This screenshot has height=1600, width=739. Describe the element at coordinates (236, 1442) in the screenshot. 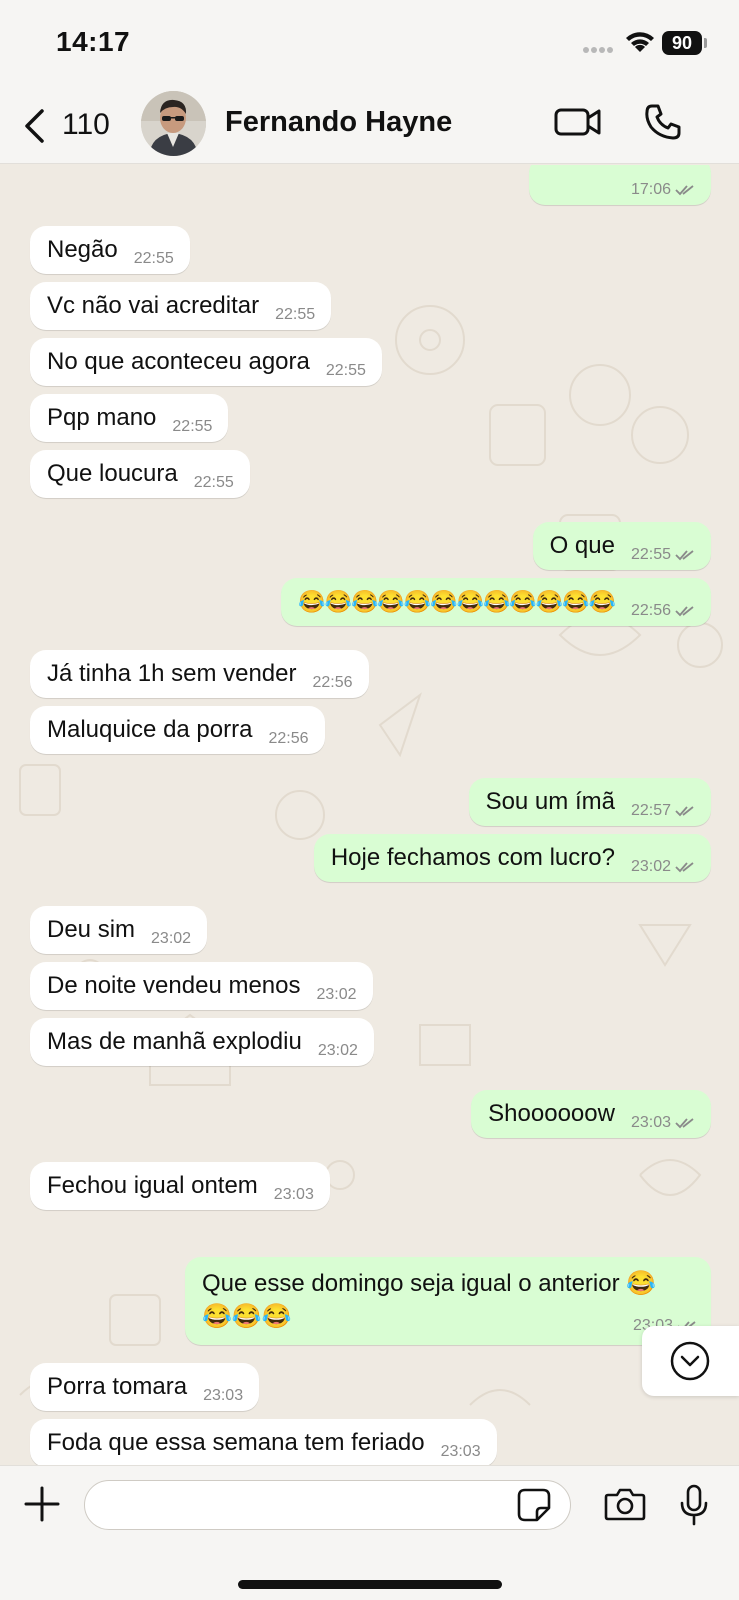

I see `message-text: Foda que essa semana tem feriado` at that location.